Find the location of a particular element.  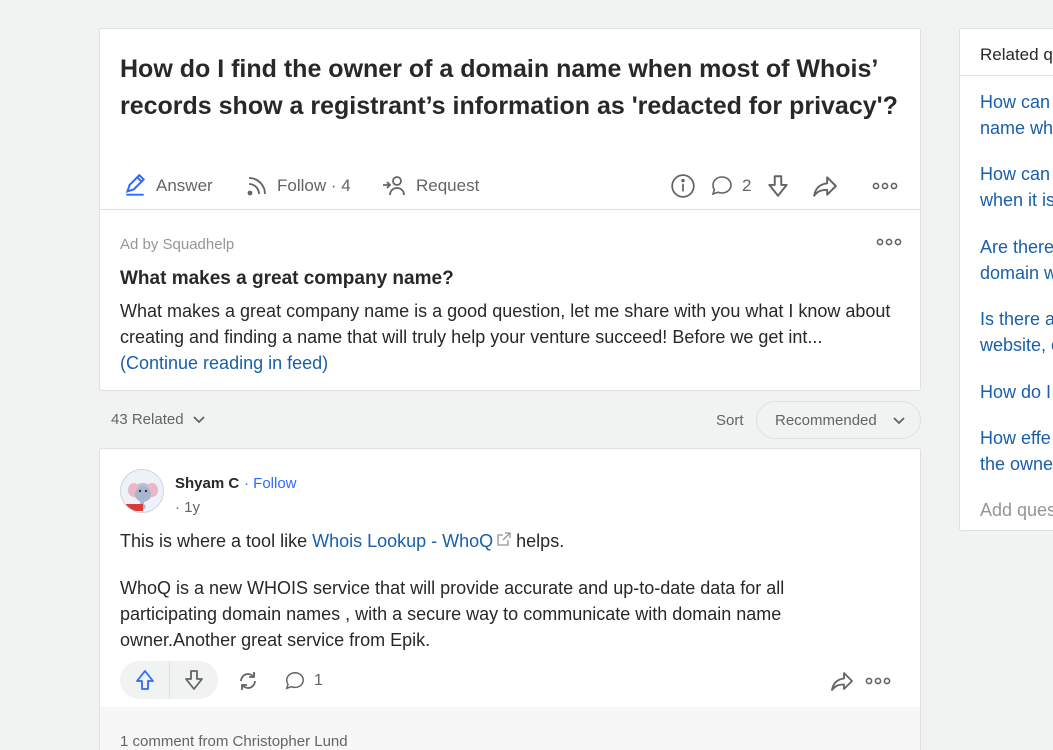

question-more-button is located at coordinates (885, 186).